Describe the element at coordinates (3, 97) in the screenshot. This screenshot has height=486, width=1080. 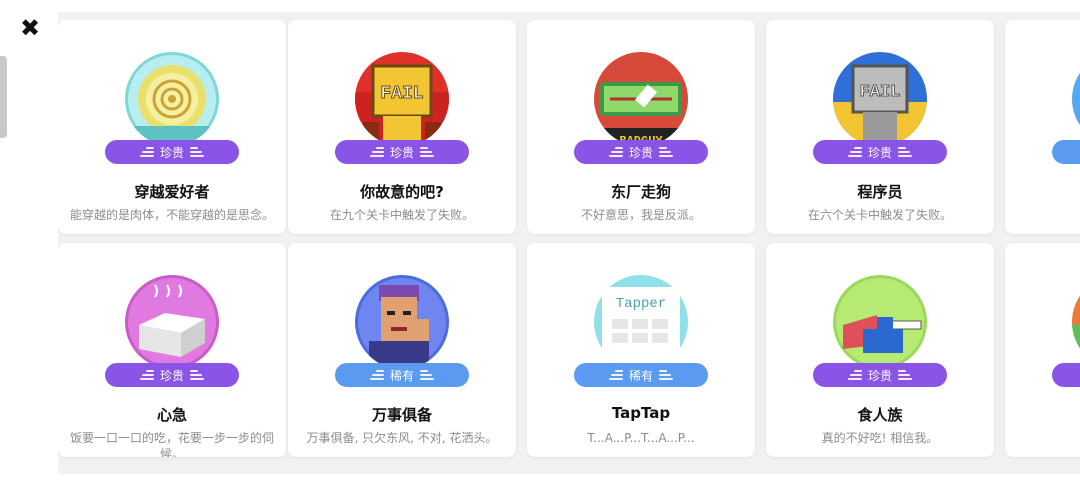
I see `side-drawer-handle` at that location.